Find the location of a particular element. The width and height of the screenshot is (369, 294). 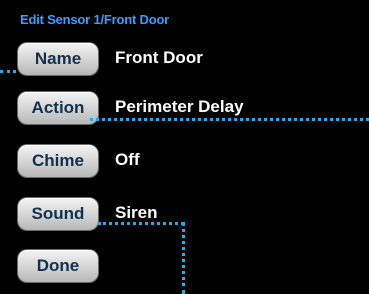

sound-value: Siren is located at coordinates (136, 212).